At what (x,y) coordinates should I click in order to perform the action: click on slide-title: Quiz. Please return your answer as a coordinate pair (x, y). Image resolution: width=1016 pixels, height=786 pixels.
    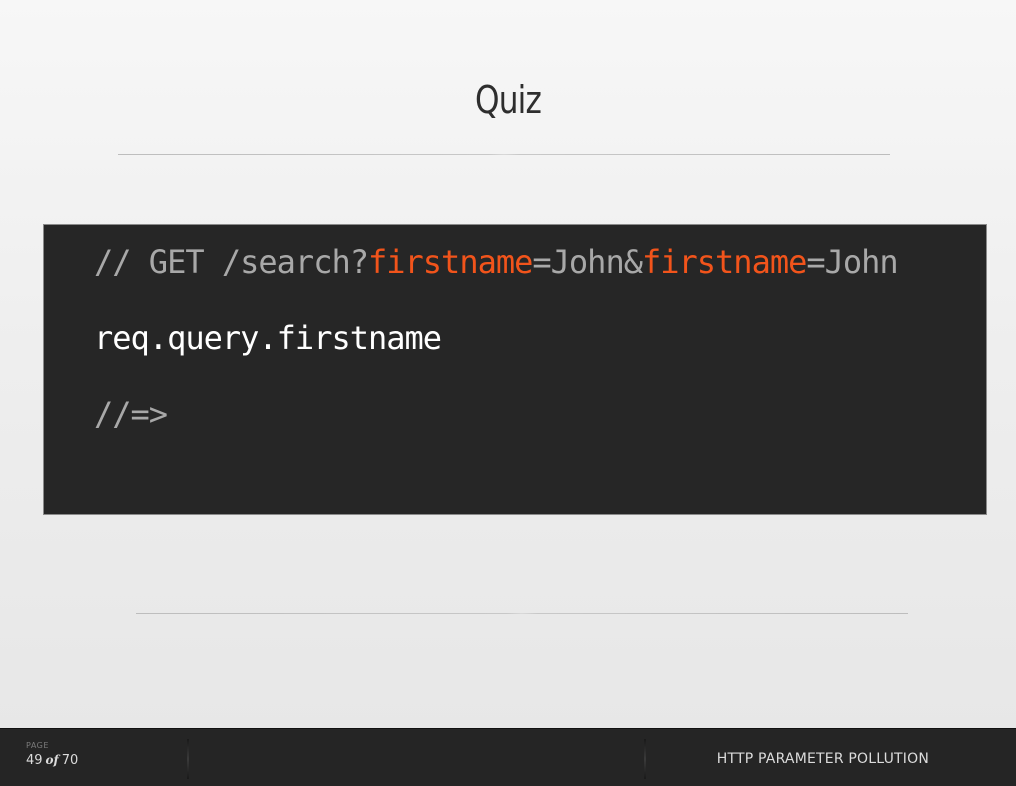
    Looking at the image, I should click on (508, 100).